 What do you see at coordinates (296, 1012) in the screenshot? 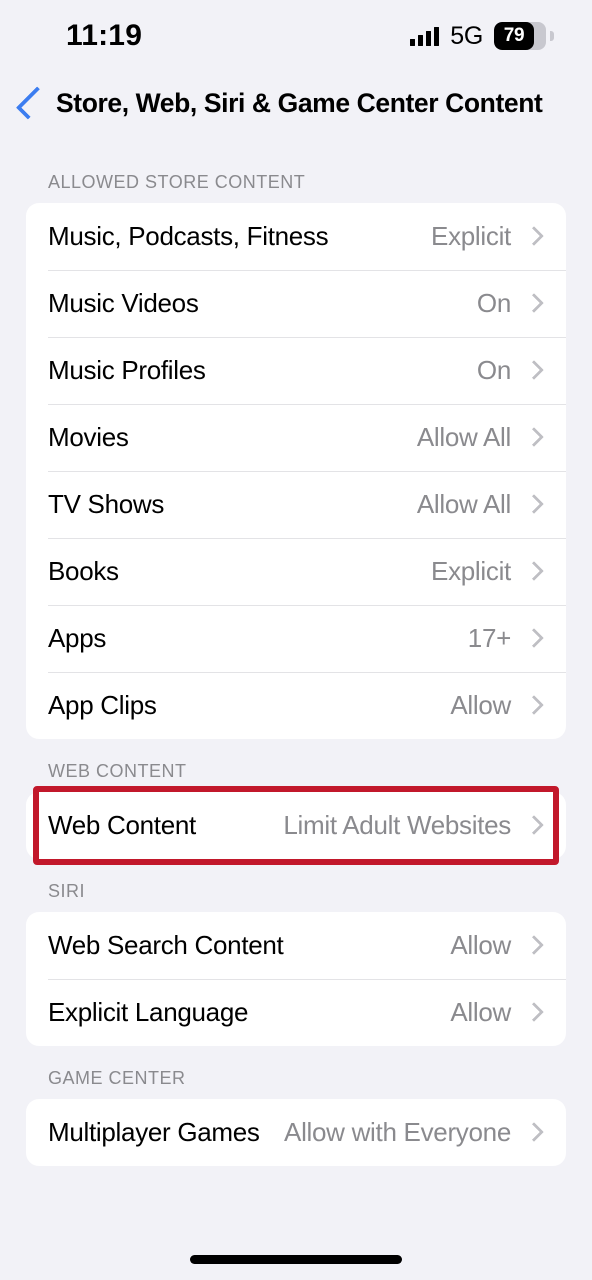
I see `settings-row: Explicit Language Allow` at bounding box center [296, 1012].